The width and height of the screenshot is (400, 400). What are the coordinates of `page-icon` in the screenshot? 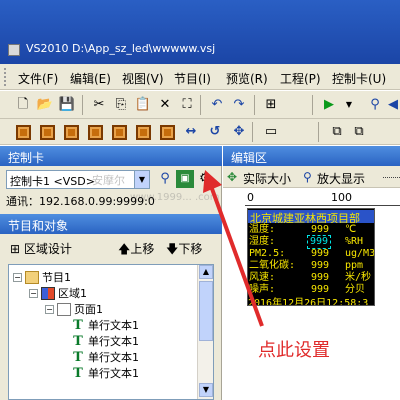 It's located at (64, 309).